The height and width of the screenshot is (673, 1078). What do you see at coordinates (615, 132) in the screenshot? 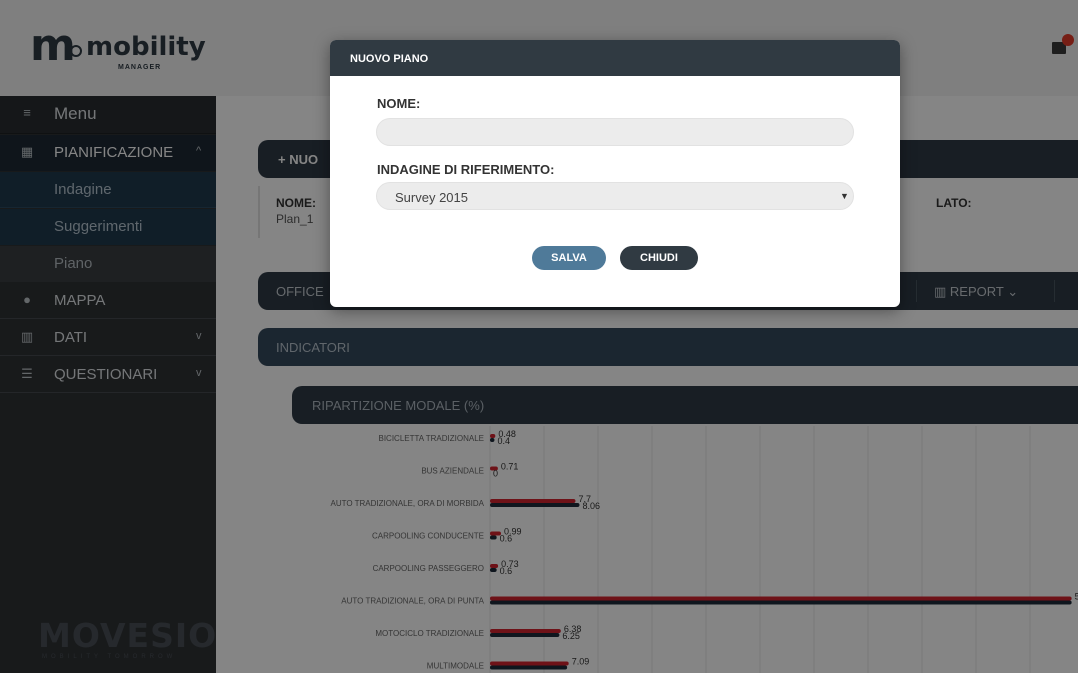
I see `name-input` at bounding box center [615, 132].